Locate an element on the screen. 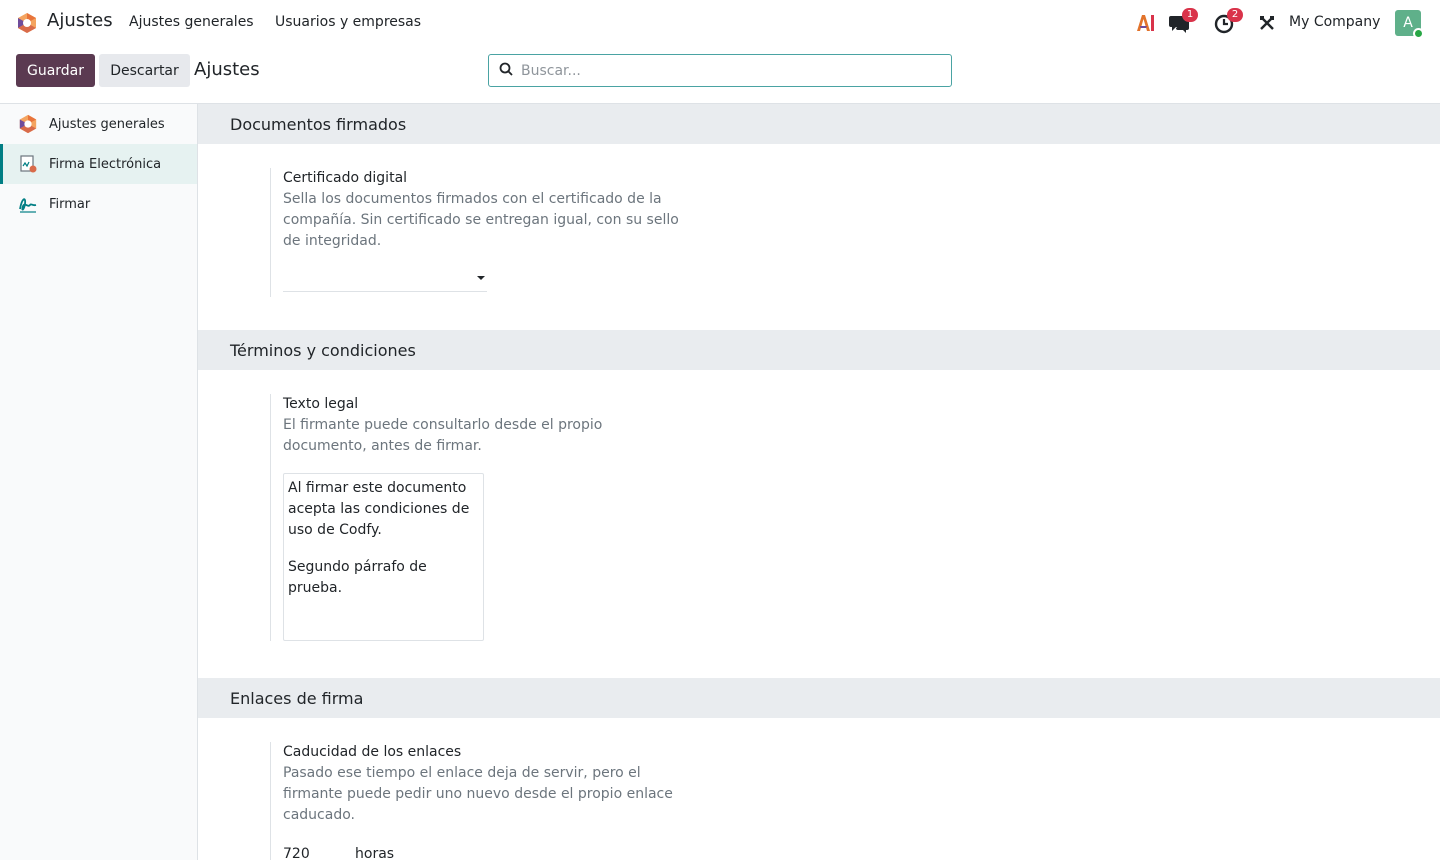  page-title: Ajustes is located at coordinates (227, 69).